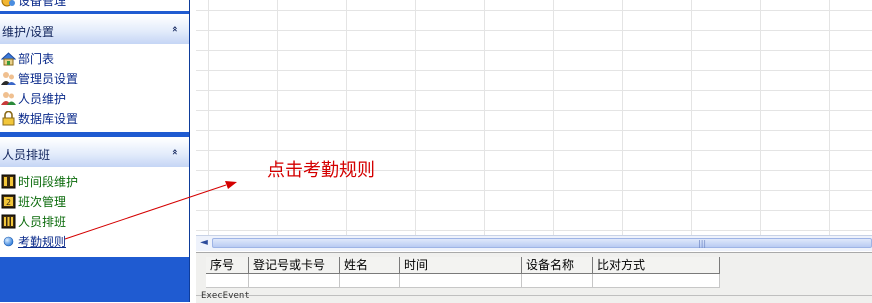 This screenshot has width=872, height=303. I want to click on column-header: 序号, so click(227, 265).